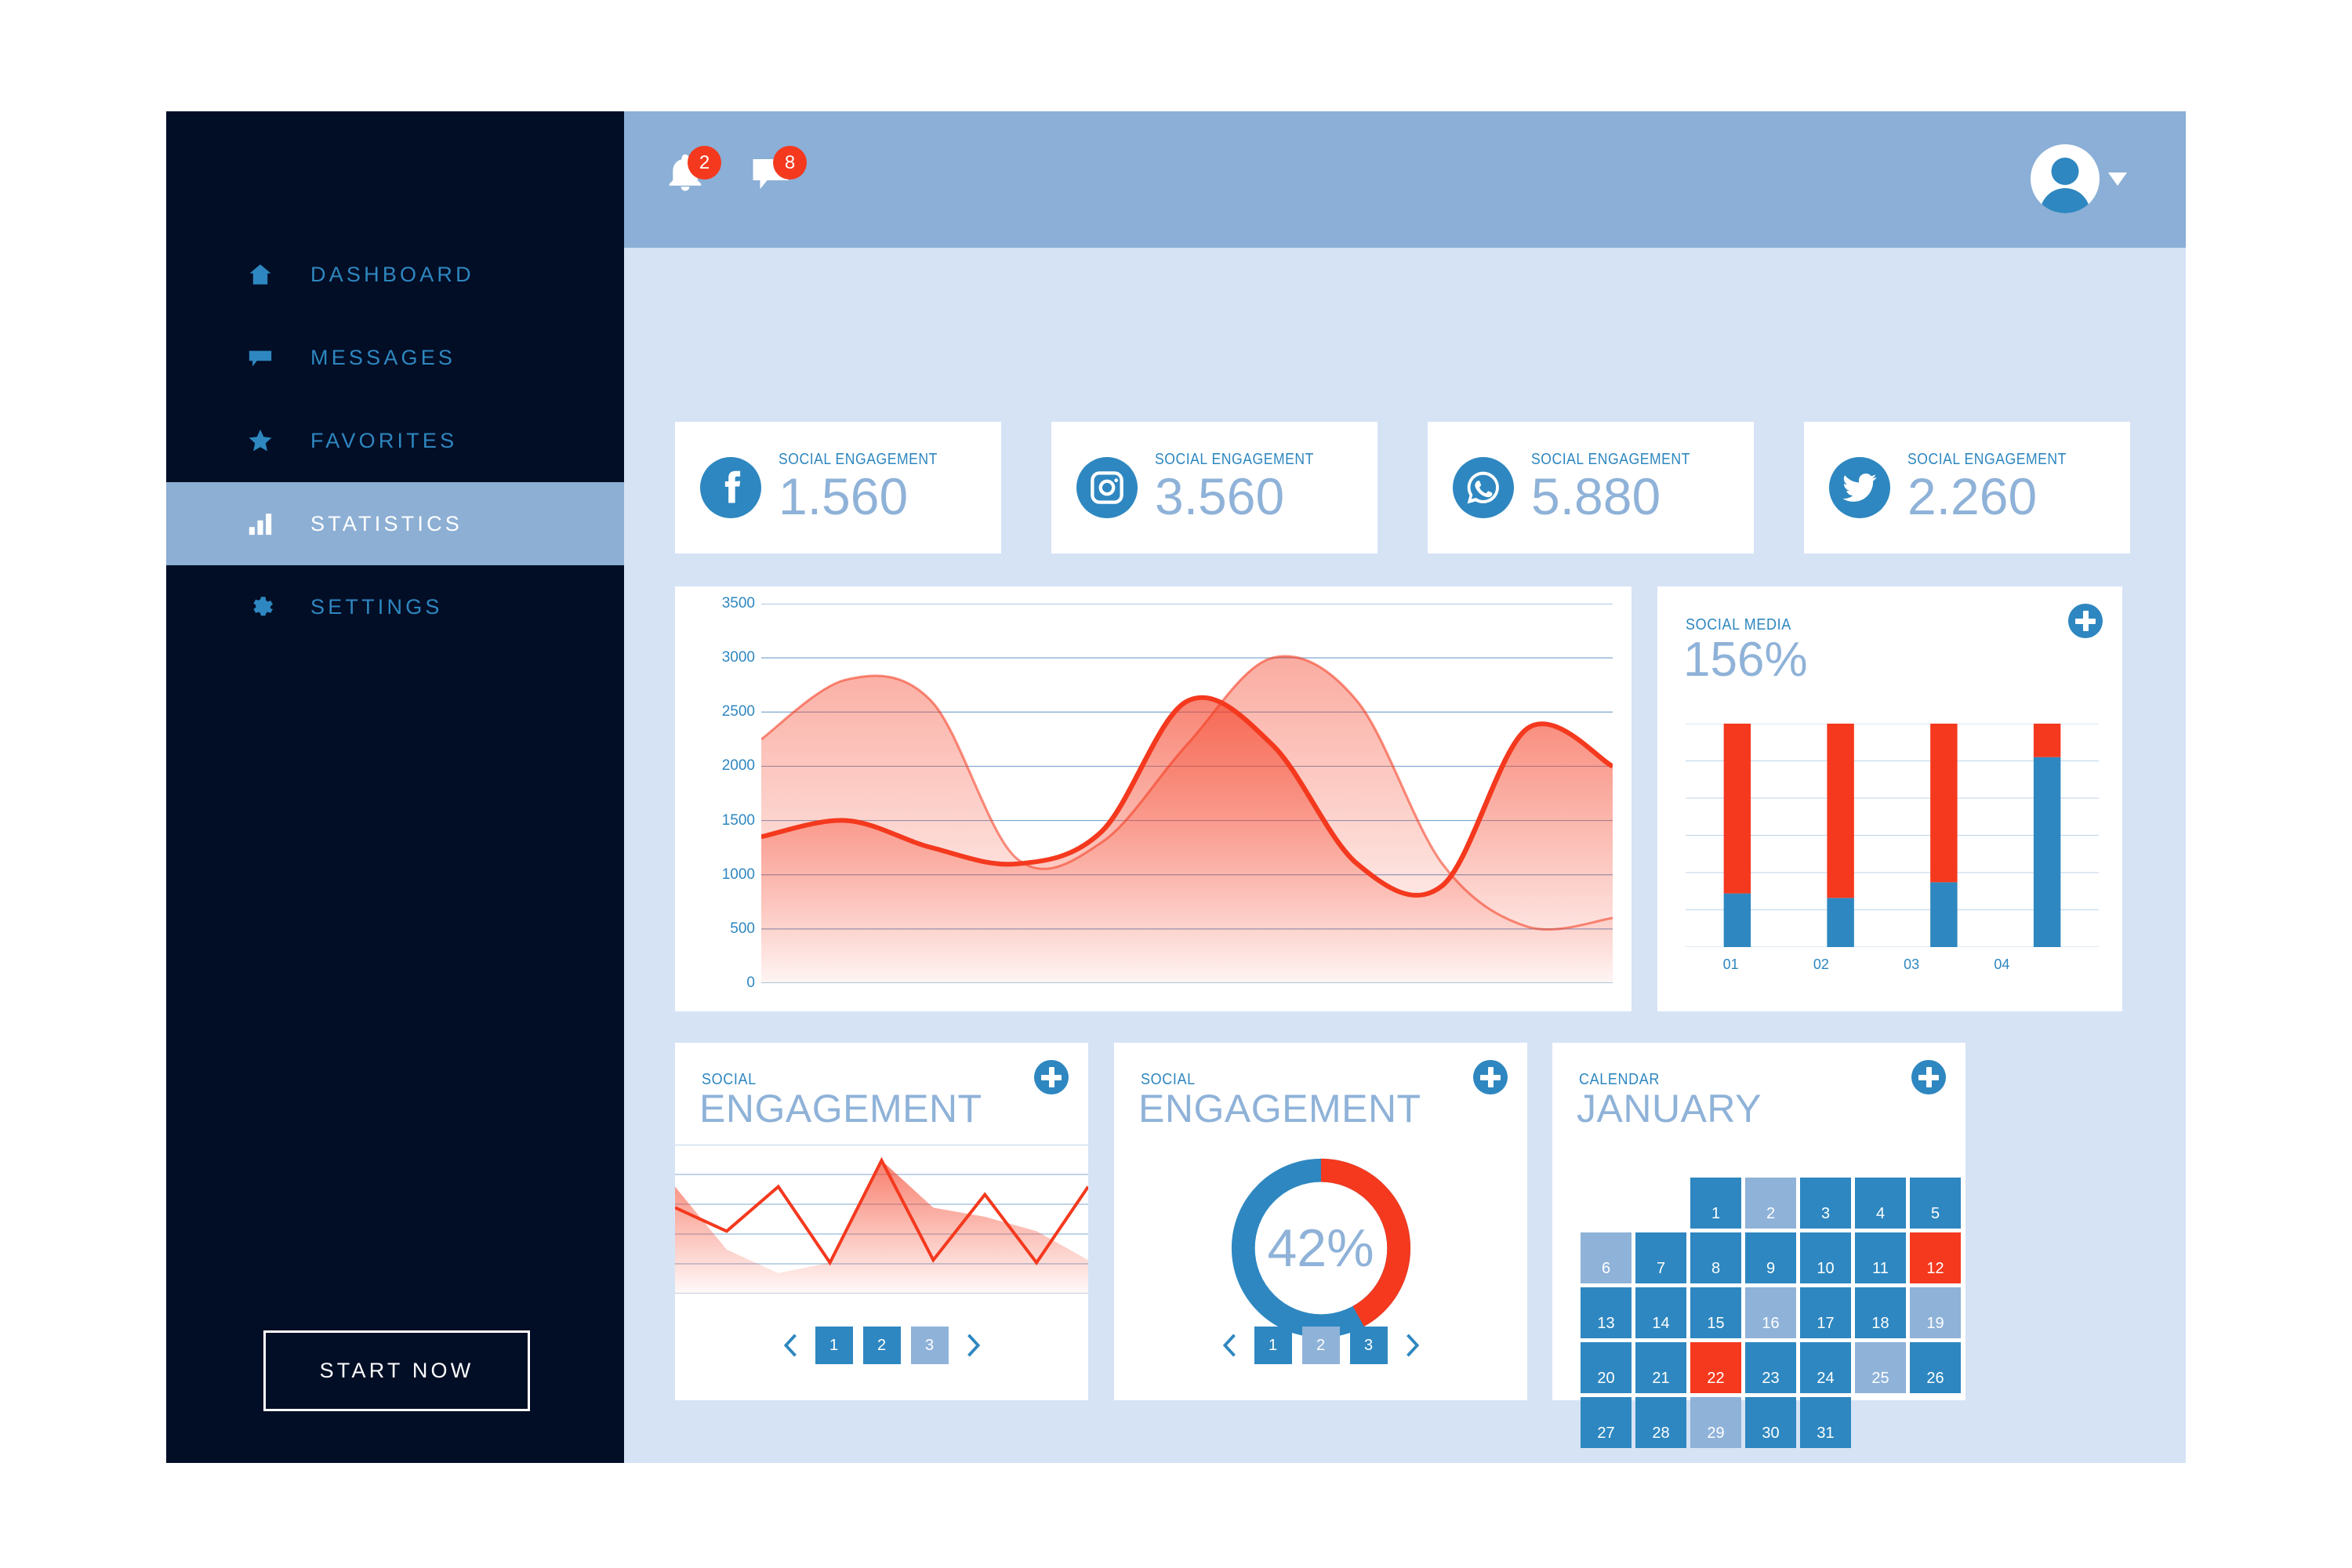  Describe the element at coordinates (2002, 964) in the screenshot. I see `bar-x-label: 04` at that location.